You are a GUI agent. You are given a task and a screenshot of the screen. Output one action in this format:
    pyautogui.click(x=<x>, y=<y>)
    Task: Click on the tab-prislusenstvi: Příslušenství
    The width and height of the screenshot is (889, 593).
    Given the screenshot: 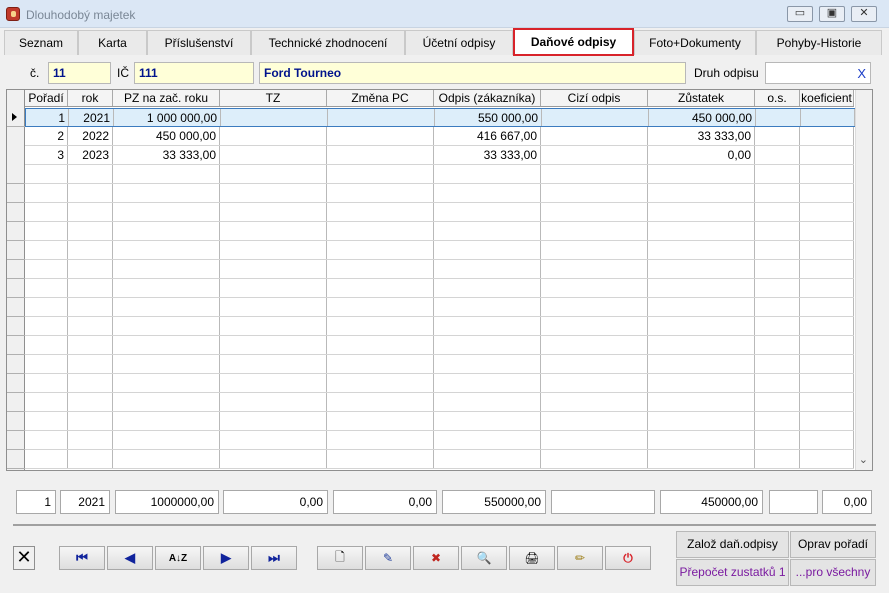 What is the action you would take?
    pyautogui.click(x=199, y=42)
    